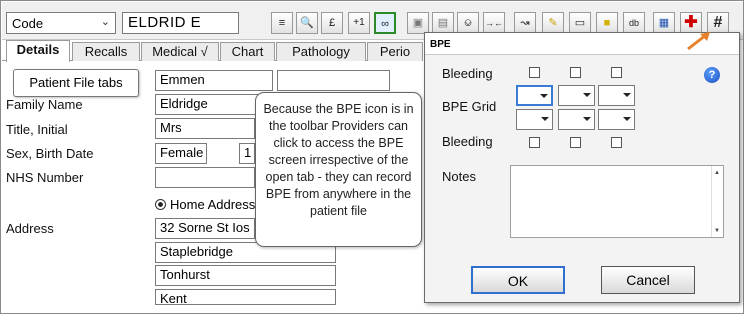 The height and width of the screenshot is (314, 744). I want to click on split-icon: →←, so click(494, 23).